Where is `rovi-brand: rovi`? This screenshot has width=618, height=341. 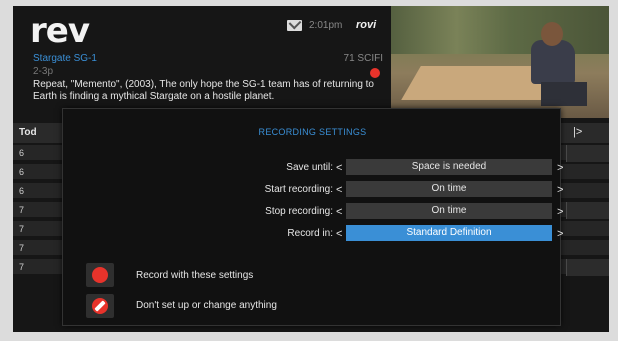 rovi-brand: rovi is located at coordinates (366, 25).